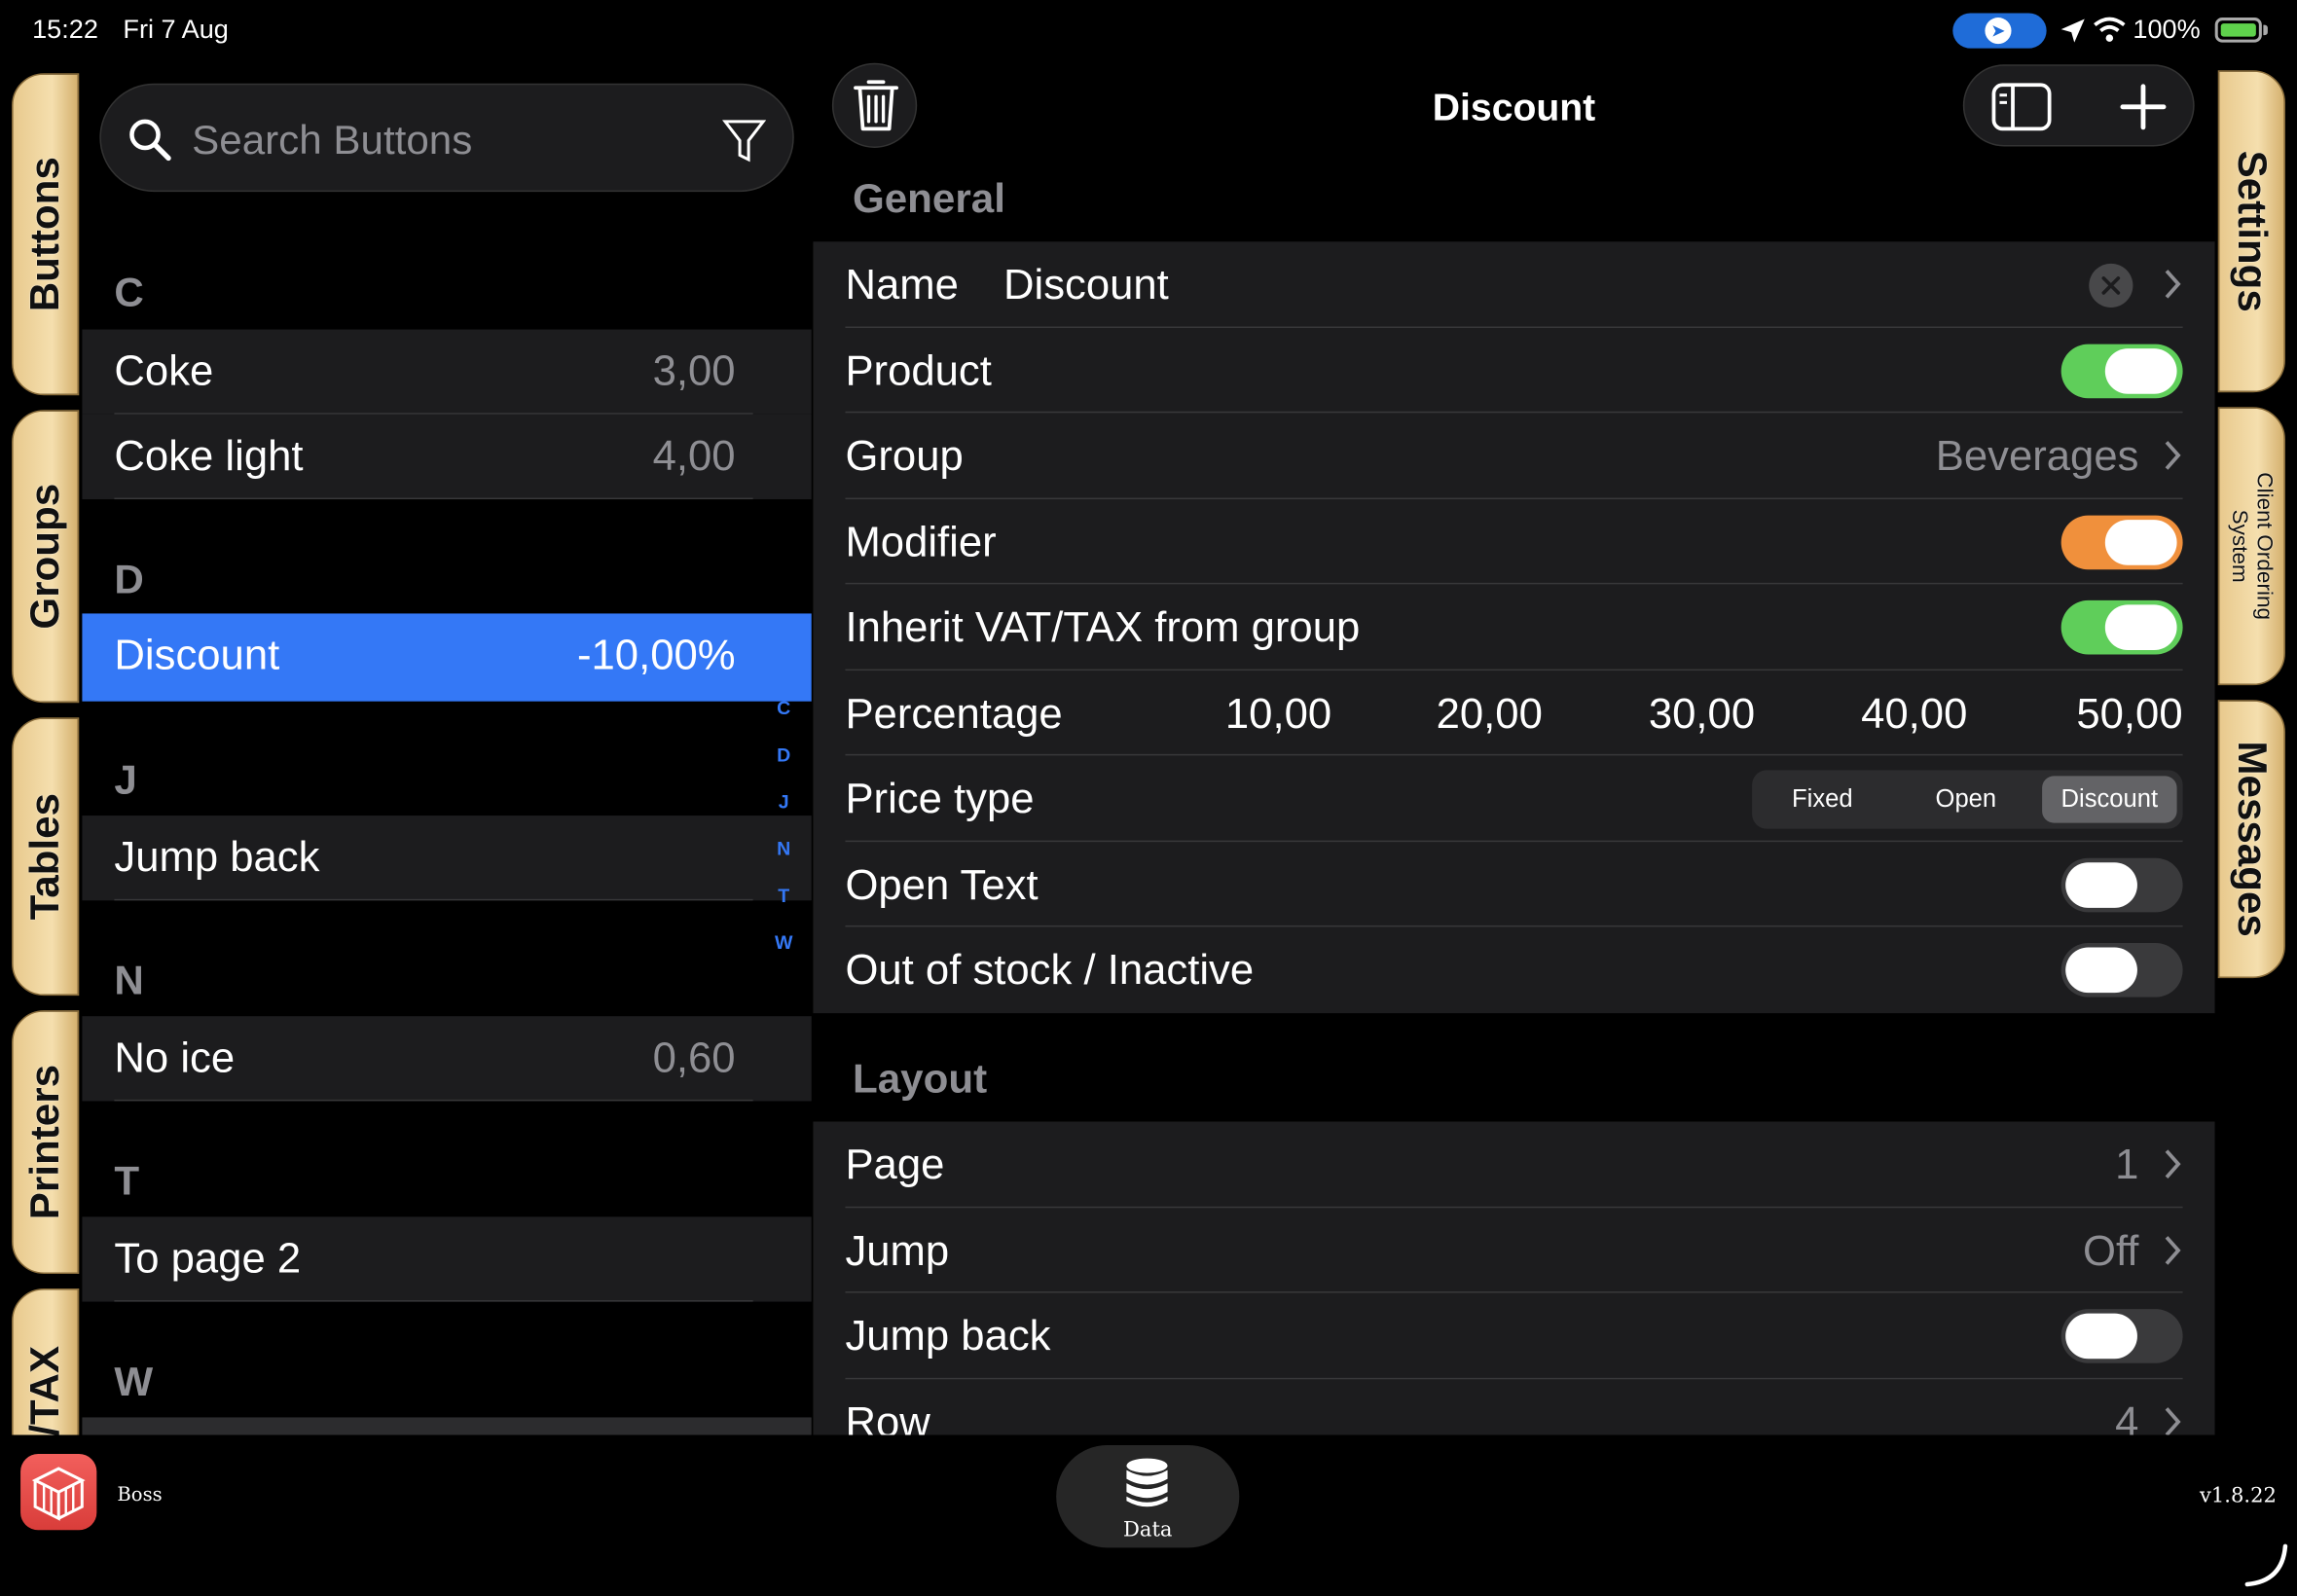 This screenshot has width=2297, height=1596. I want to click on tab-messages: Messages, so click(2251, 839).